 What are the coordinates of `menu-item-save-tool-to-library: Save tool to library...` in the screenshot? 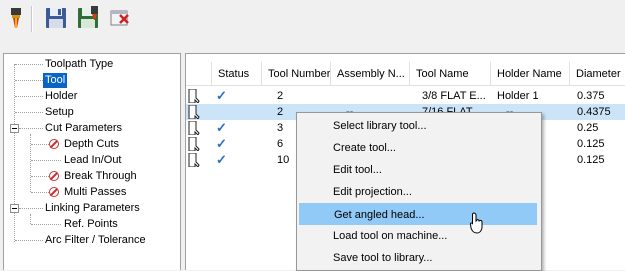 It's located at (418, 258).